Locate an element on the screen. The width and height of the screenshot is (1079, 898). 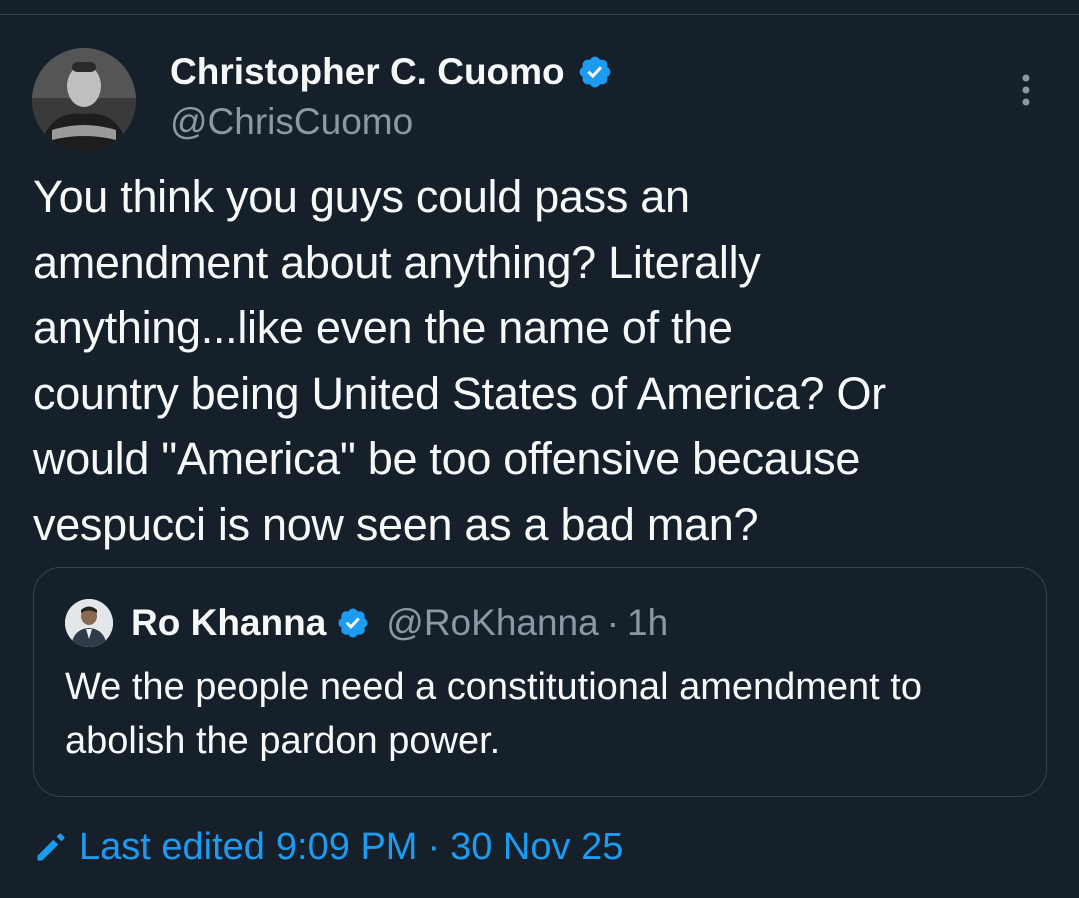
edited-label: Last edited is located at coordinates (172, 846).